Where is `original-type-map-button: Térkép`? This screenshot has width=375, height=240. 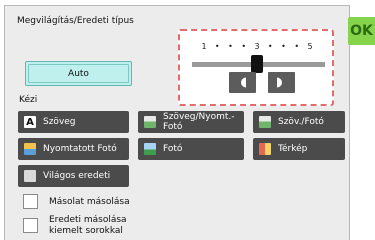 original-type-map-button: Térkép is located at coordinates (299, 149).